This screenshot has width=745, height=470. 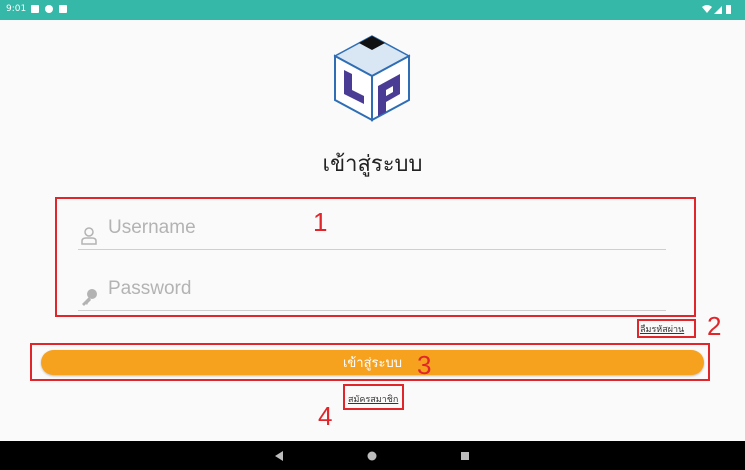 I want to click on key-icon, so click(x=89, y=297).